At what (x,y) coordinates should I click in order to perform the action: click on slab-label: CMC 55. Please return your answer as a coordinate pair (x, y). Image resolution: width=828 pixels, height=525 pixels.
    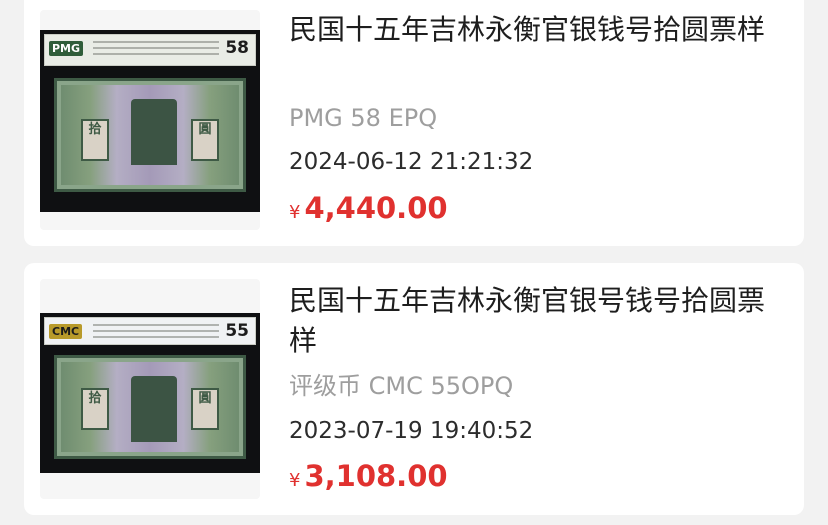
    Looking at the image, I should click on (150, 331).